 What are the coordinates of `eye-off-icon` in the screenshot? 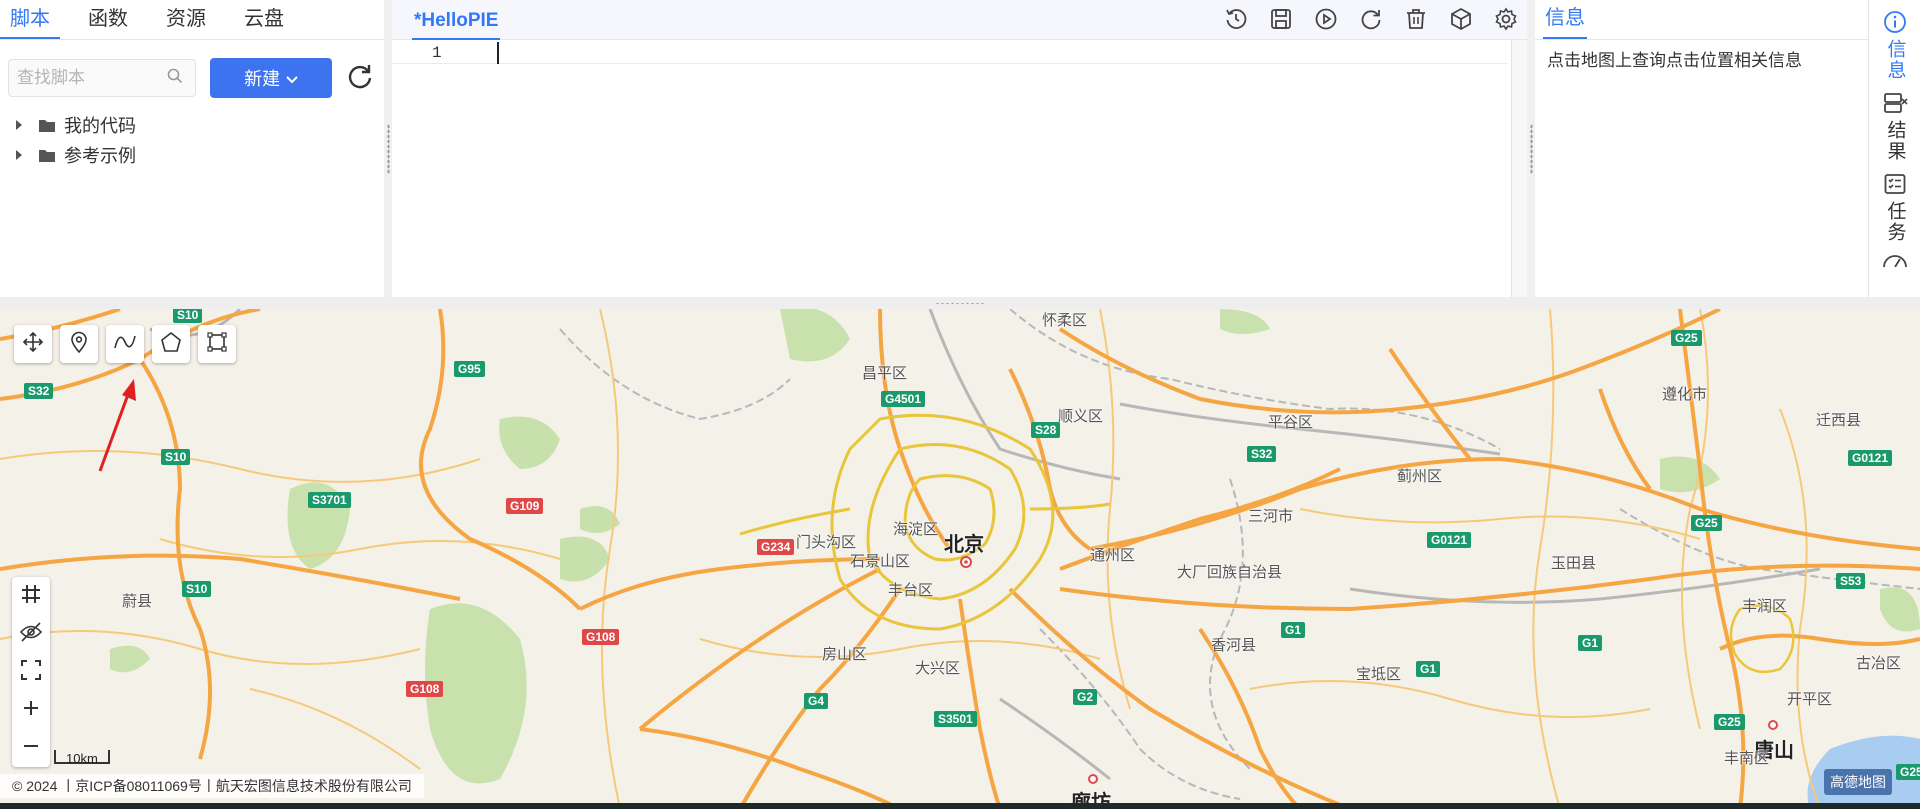 It's located at (31, 634).